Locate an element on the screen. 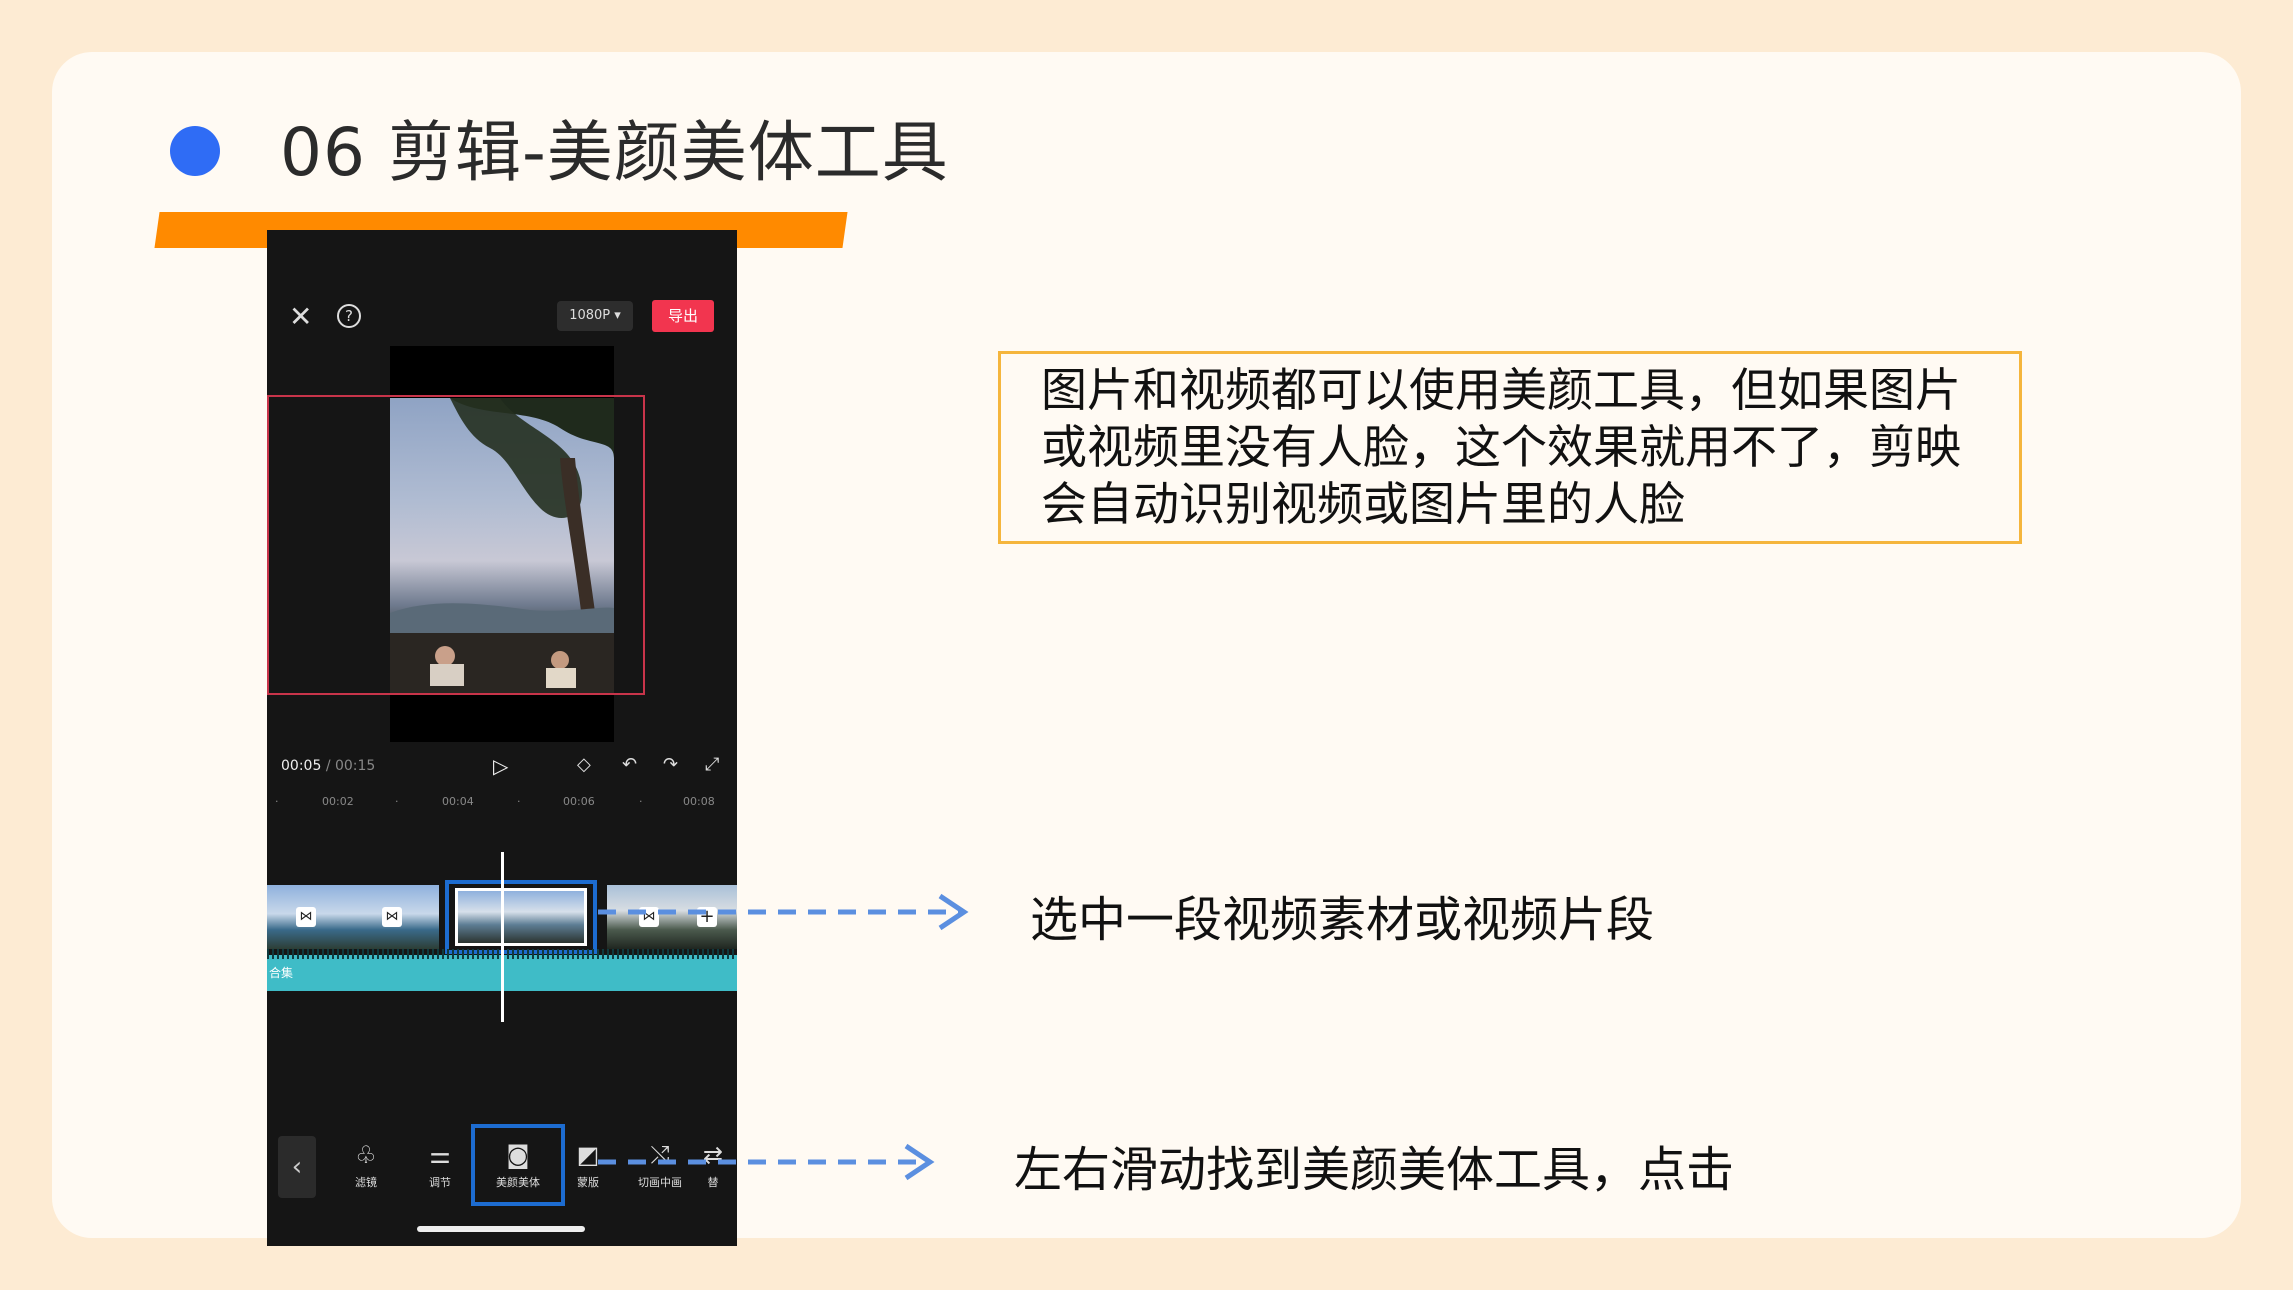 This screenshot has width=2293, height=1290. step1-label: 选中一段视频素材或视频片段 is located at coordinates (1342, 920).